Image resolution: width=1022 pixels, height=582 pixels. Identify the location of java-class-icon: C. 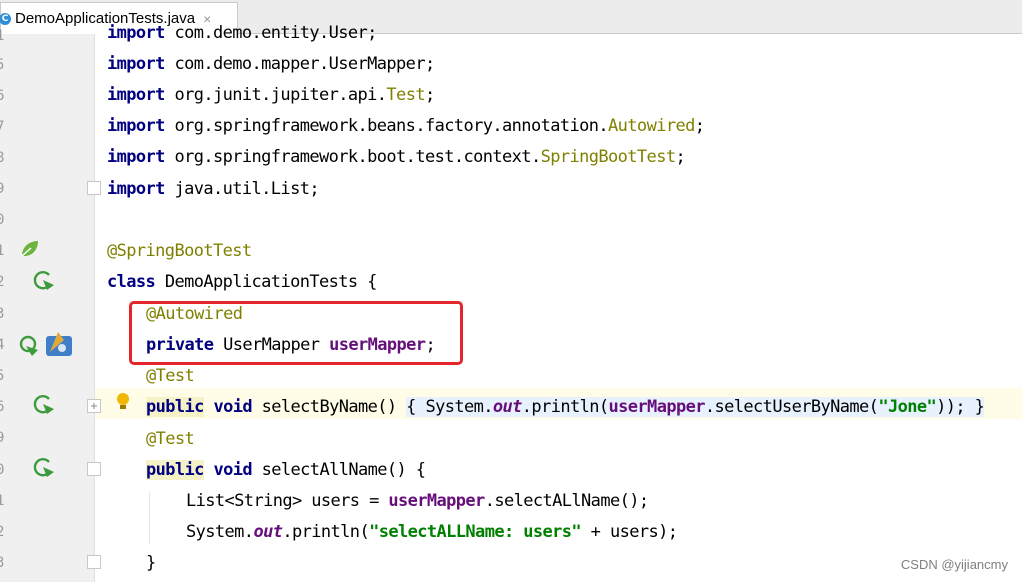
(5, 18).